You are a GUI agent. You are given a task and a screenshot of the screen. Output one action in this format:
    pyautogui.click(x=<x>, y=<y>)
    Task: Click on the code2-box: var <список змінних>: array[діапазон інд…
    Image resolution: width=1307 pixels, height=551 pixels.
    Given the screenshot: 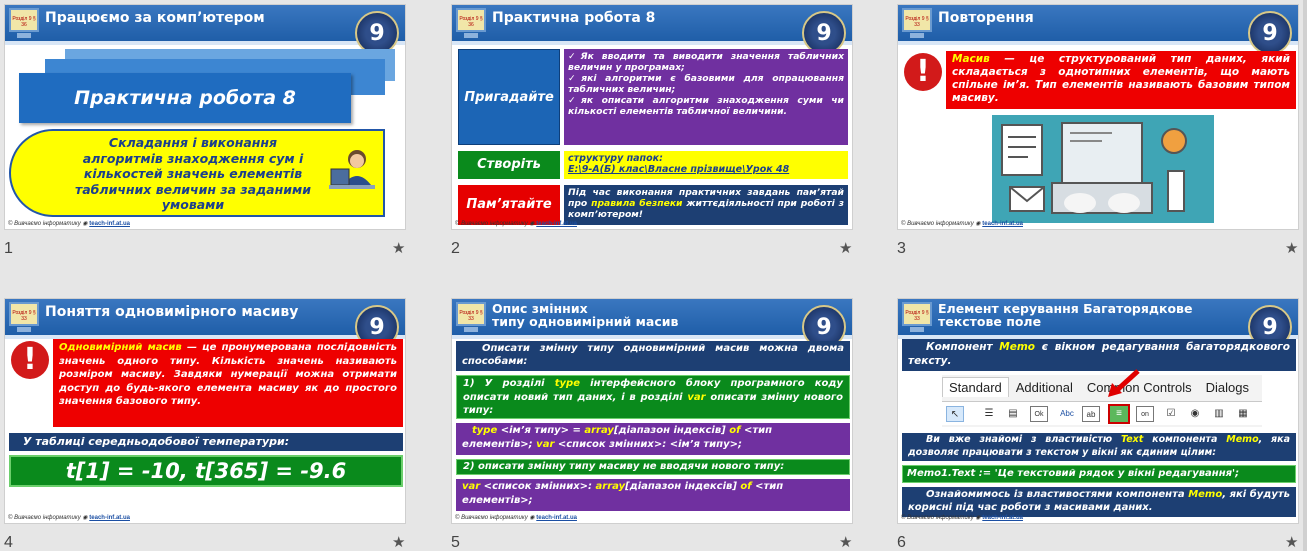 What is the action you would take?
    pyautogui.click(x=653, y=495)
    